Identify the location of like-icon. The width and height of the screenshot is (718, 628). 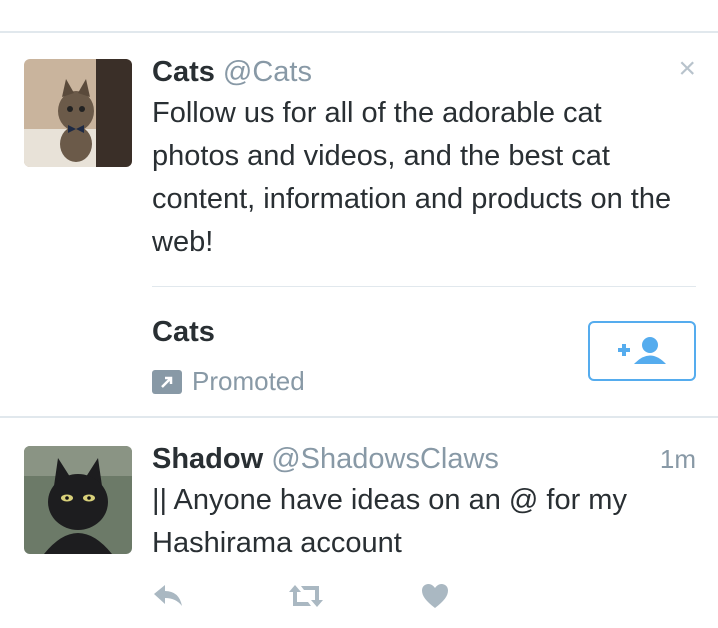
(435, 596).